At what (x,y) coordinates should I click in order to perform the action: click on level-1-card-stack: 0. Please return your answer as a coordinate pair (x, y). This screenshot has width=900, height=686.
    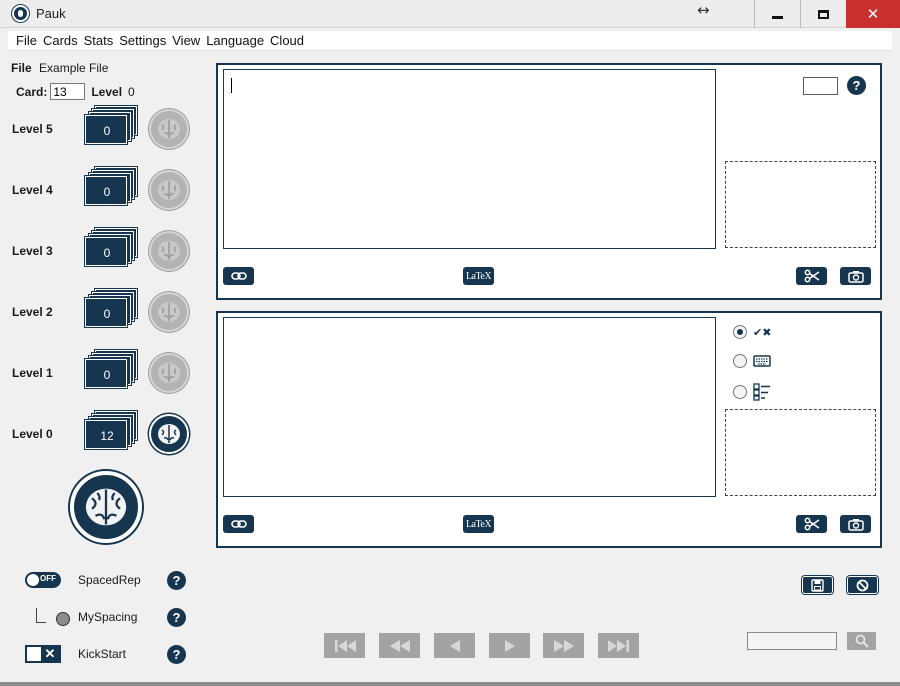
    Looking at the image, I should click on (111, 371).